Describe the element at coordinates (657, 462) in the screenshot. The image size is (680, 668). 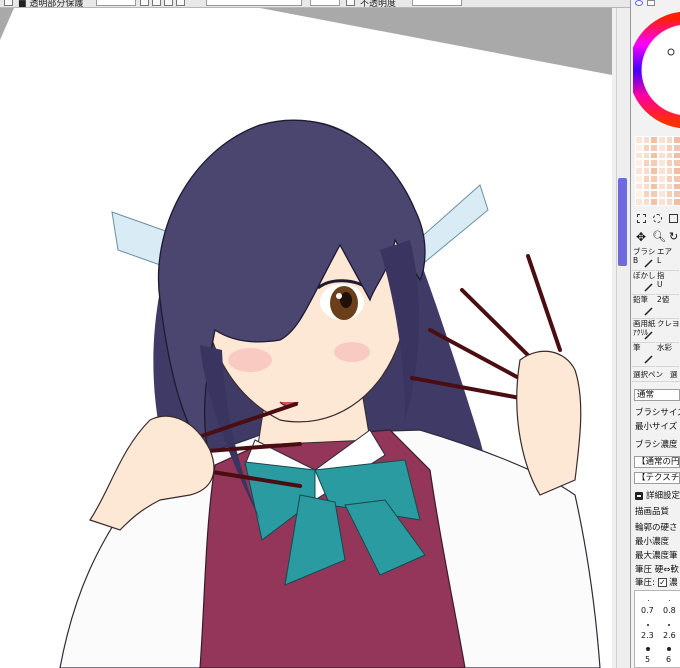
I see `brush-shape-select: 【通常の円形】` at that location.